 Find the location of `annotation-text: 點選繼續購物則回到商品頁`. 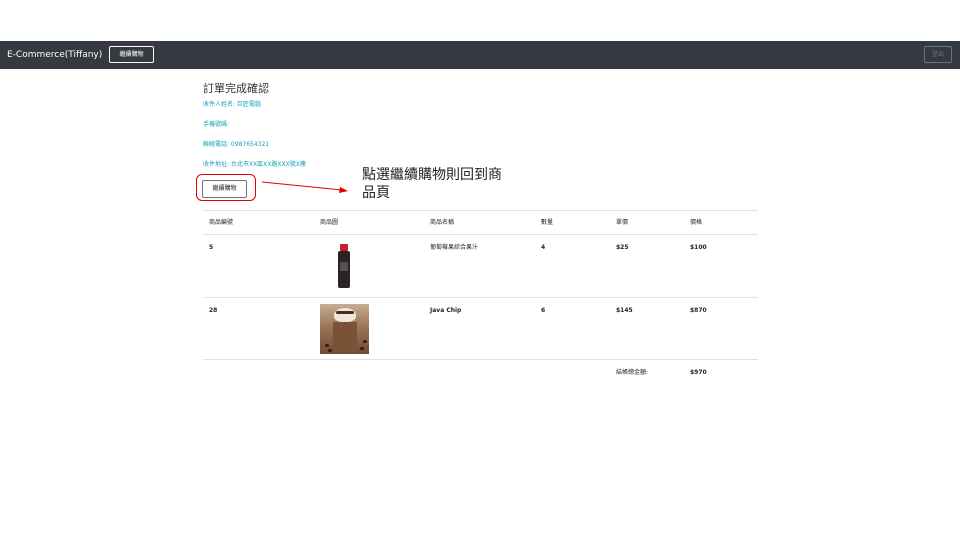

annotation-text: 點選繼續購物則回到商品頁 is located at coordinates (432, 184).